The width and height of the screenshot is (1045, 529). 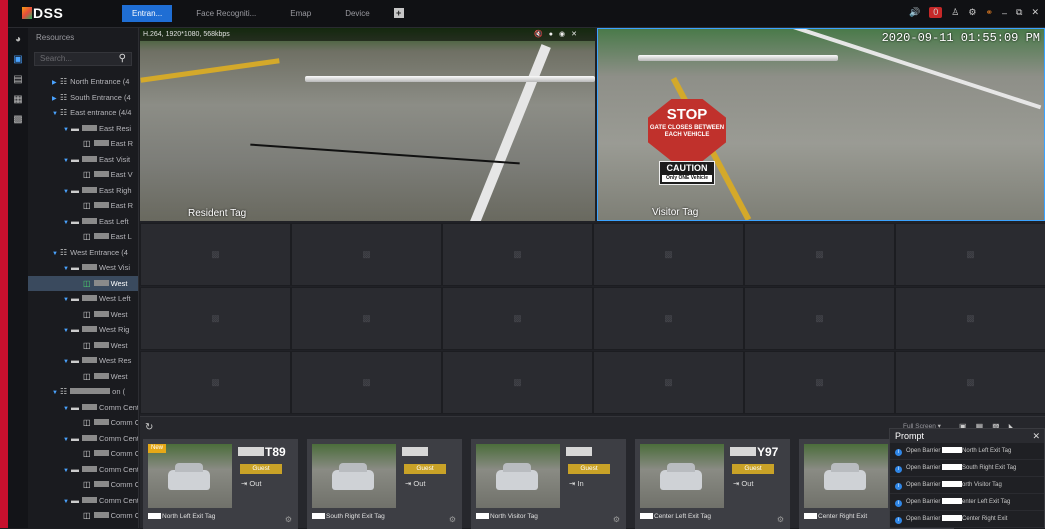 I want to click on tree-node: ▼ ▬ East Left, so click(x=83, y=222).